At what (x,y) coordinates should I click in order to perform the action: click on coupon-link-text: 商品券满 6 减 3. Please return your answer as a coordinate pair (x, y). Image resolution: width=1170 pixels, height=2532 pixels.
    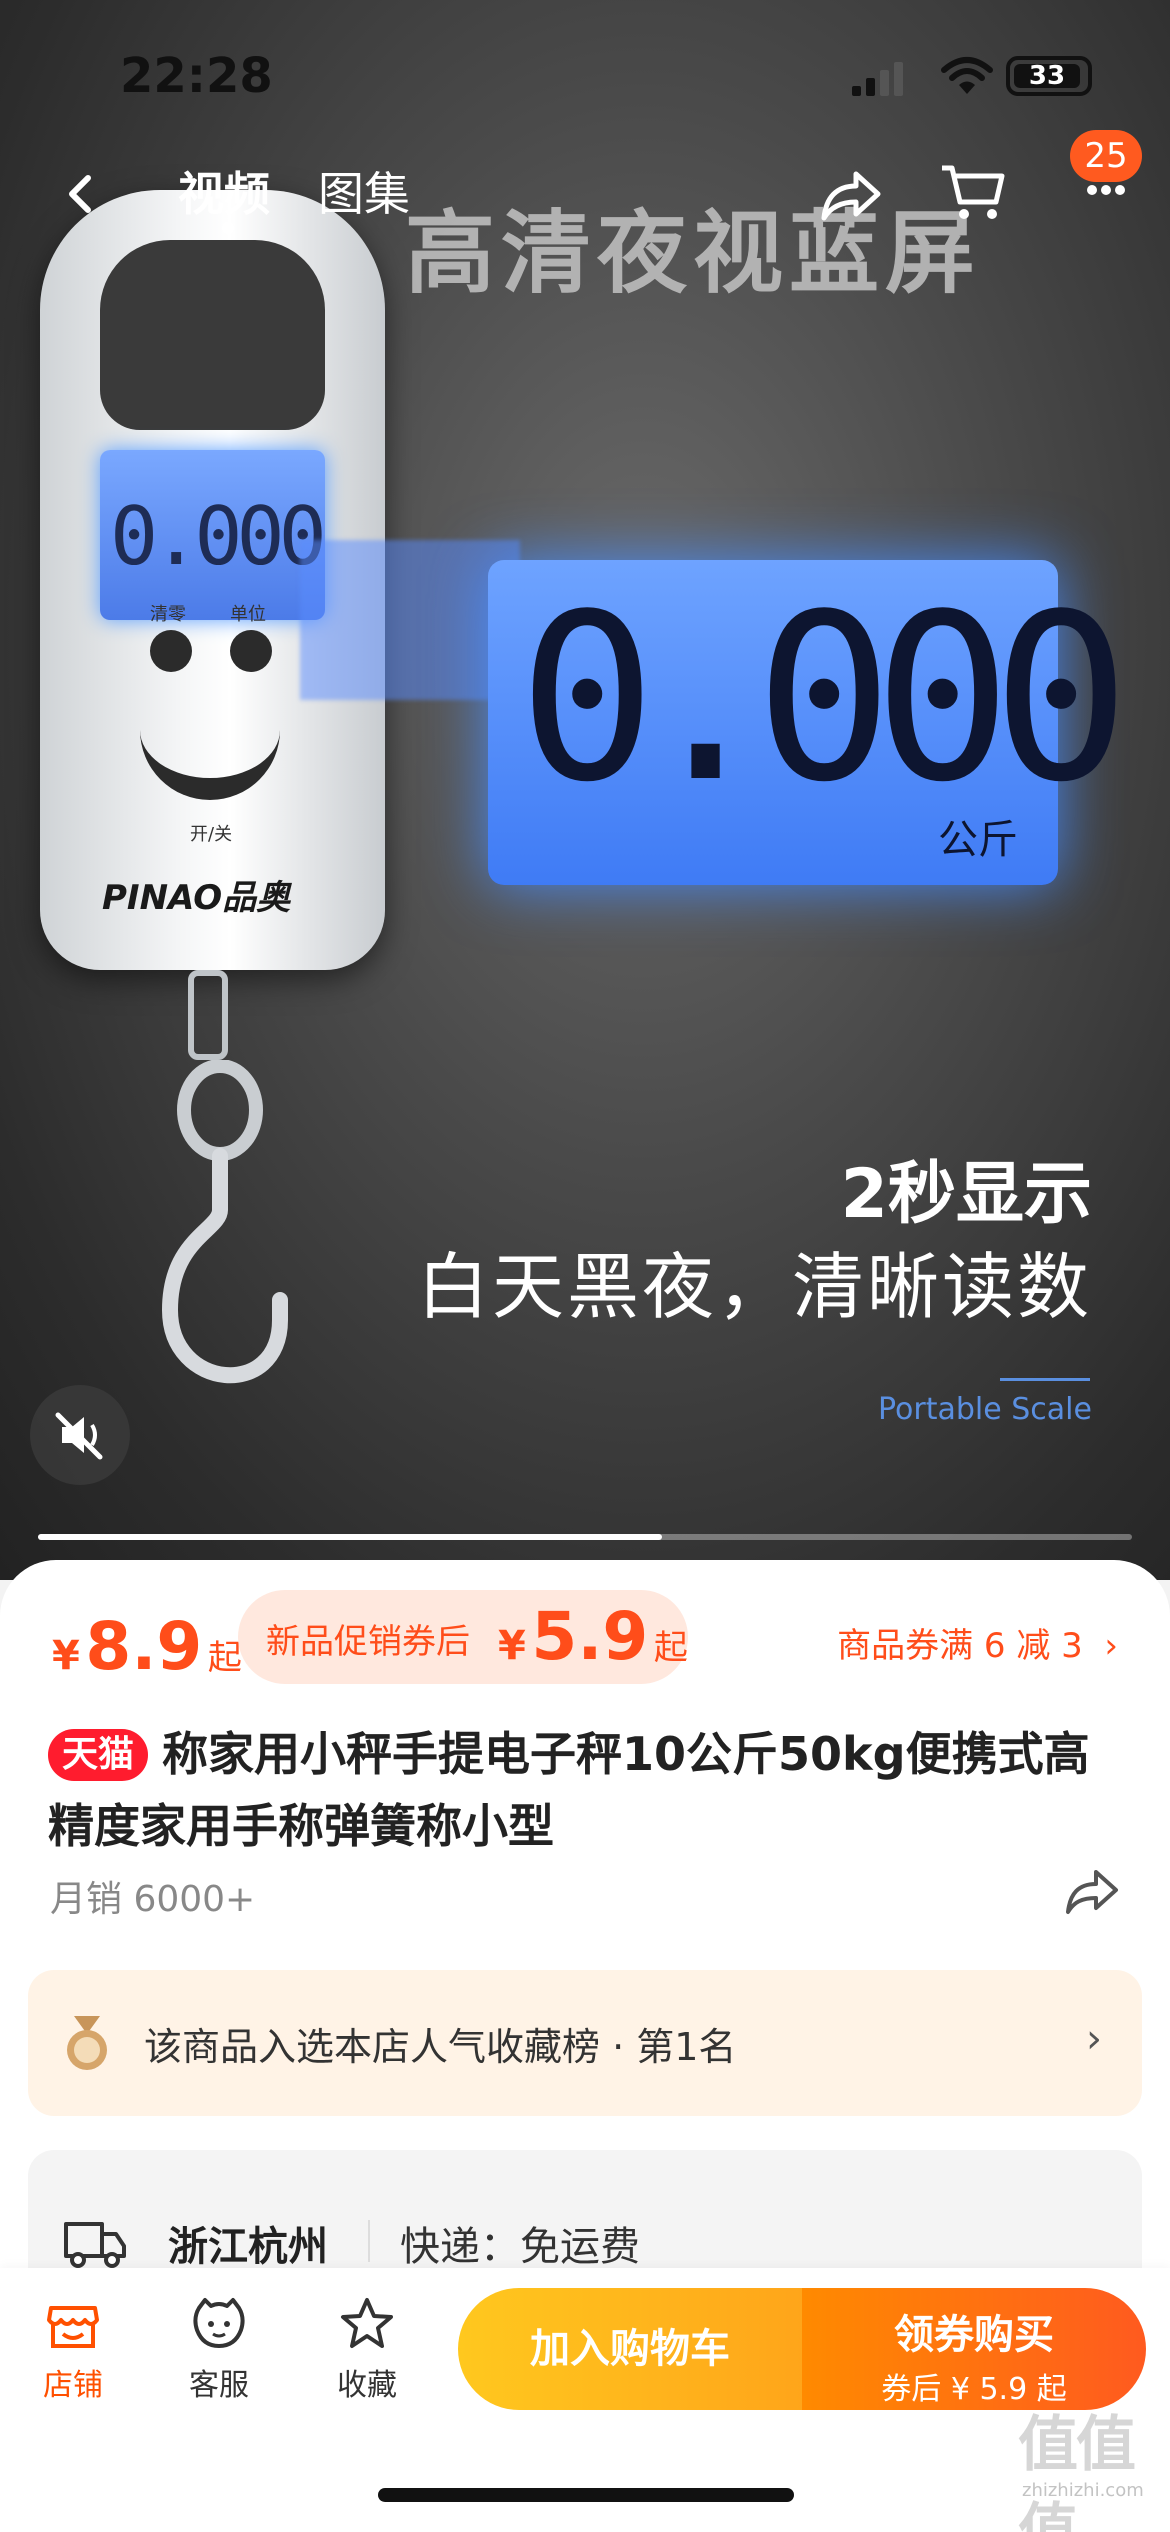
    Looking at the image, I should click on (960, 1646).